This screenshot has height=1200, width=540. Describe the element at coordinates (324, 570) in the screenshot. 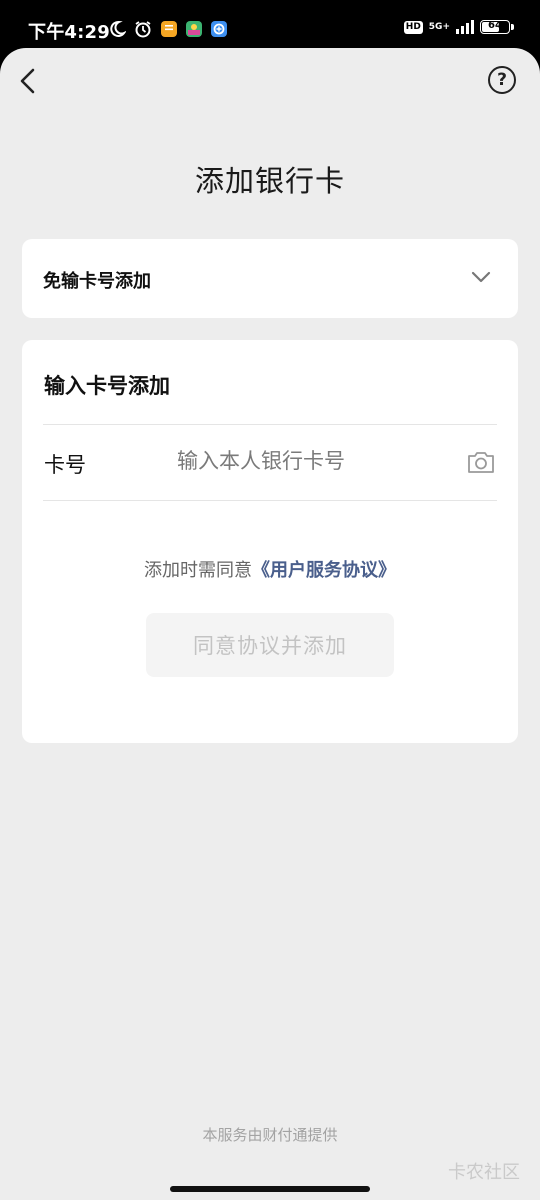

I see `user-service-agreement-link: 《用户服务协议》` at that location.